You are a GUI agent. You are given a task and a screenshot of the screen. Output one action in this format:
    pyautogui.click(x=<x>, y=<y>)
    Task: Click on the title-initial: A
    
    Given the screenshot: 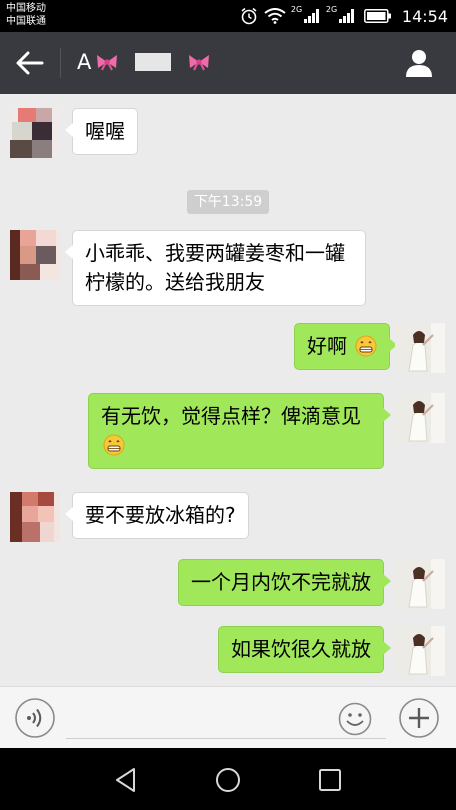 What is the action you would take?
    pyautogui.click(x=84, y=62)
    